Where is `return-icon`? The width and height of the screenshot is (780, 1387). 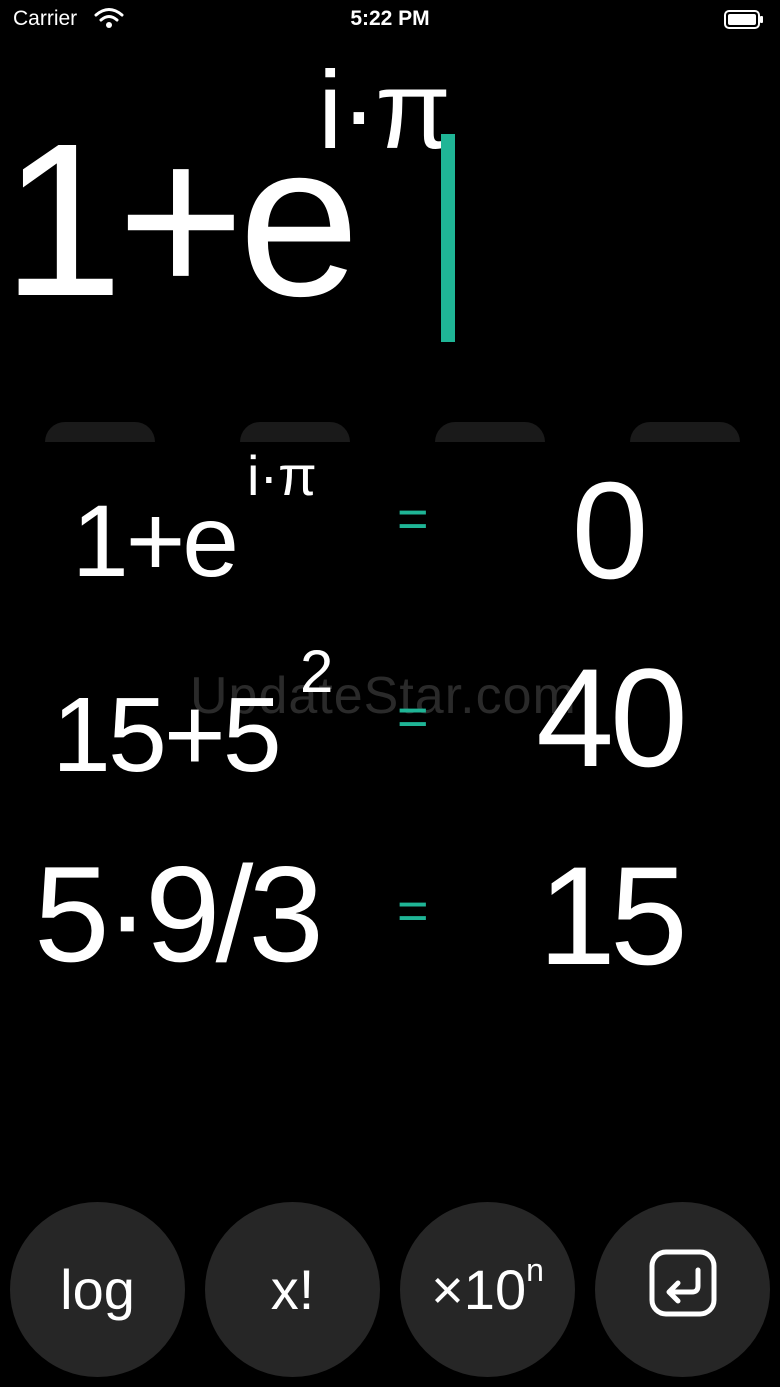 return-icon is located at coordinates (683, 1289).